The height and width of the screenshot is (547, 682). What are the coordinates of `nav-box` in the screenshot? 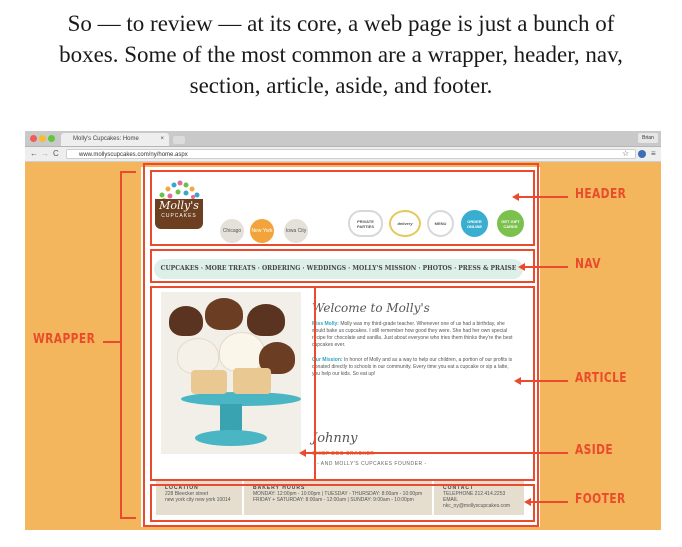 It's located at (342, 266).